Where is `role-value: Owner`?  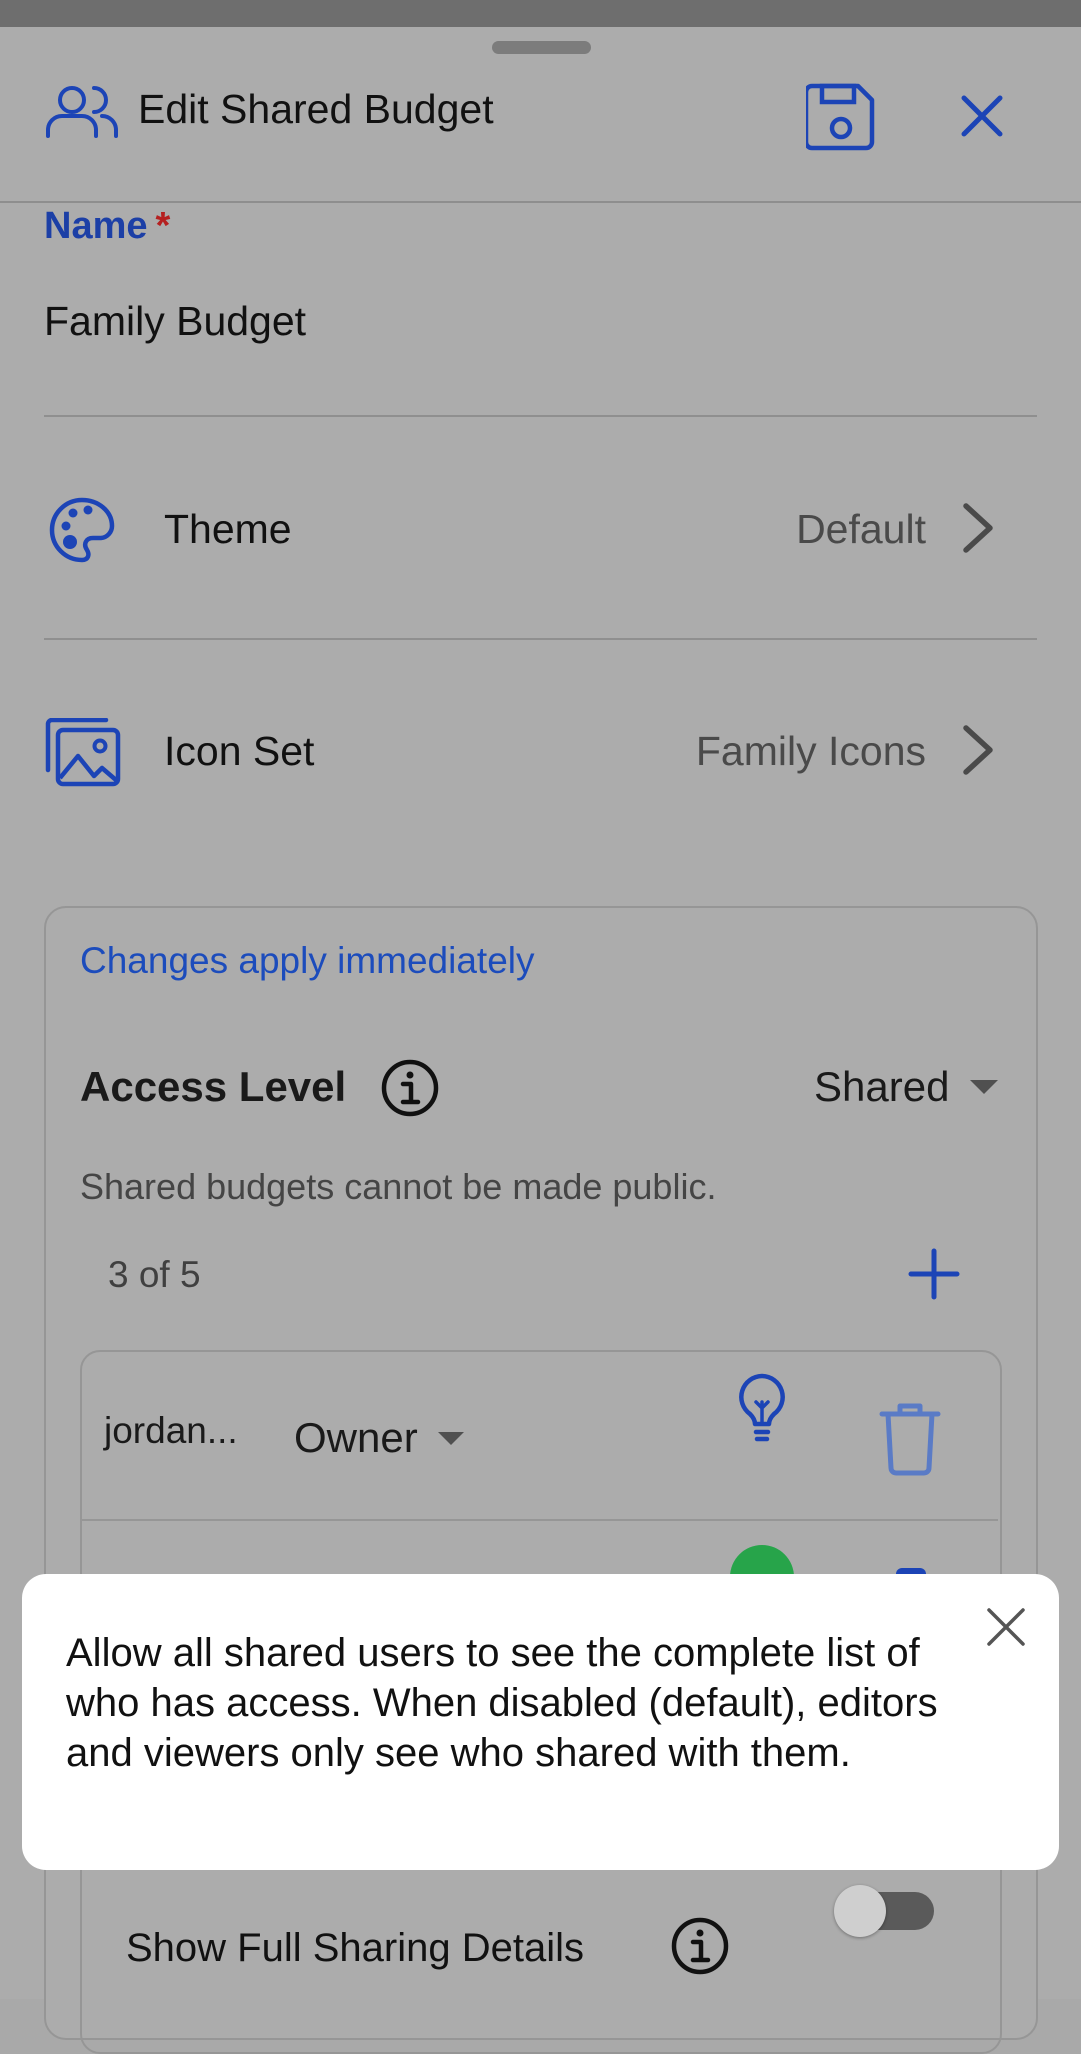 role-value: Owner is located at coordinates (356, 1437).